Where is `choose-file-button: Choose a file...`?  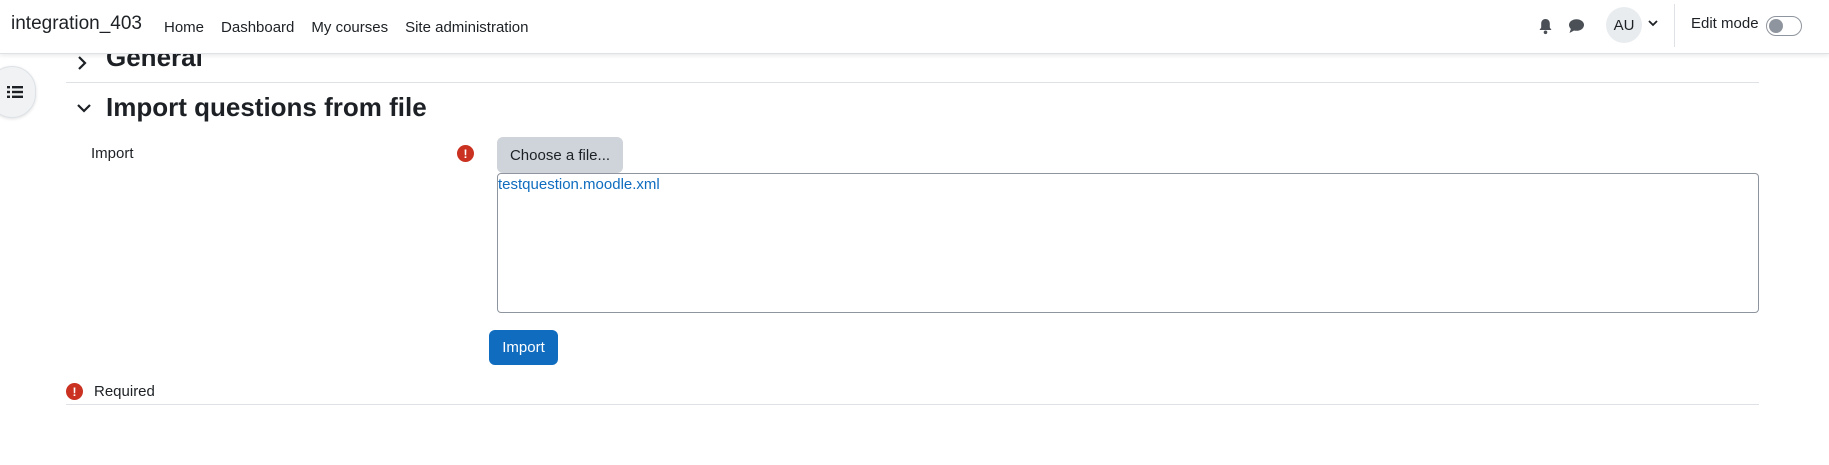 choose-file-button: Choose a file... is located at coordinates (560, 155).